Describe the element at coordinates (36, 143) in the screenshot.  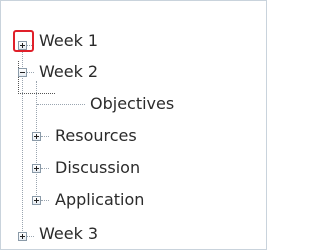
I see `tree-line-children` at that location.